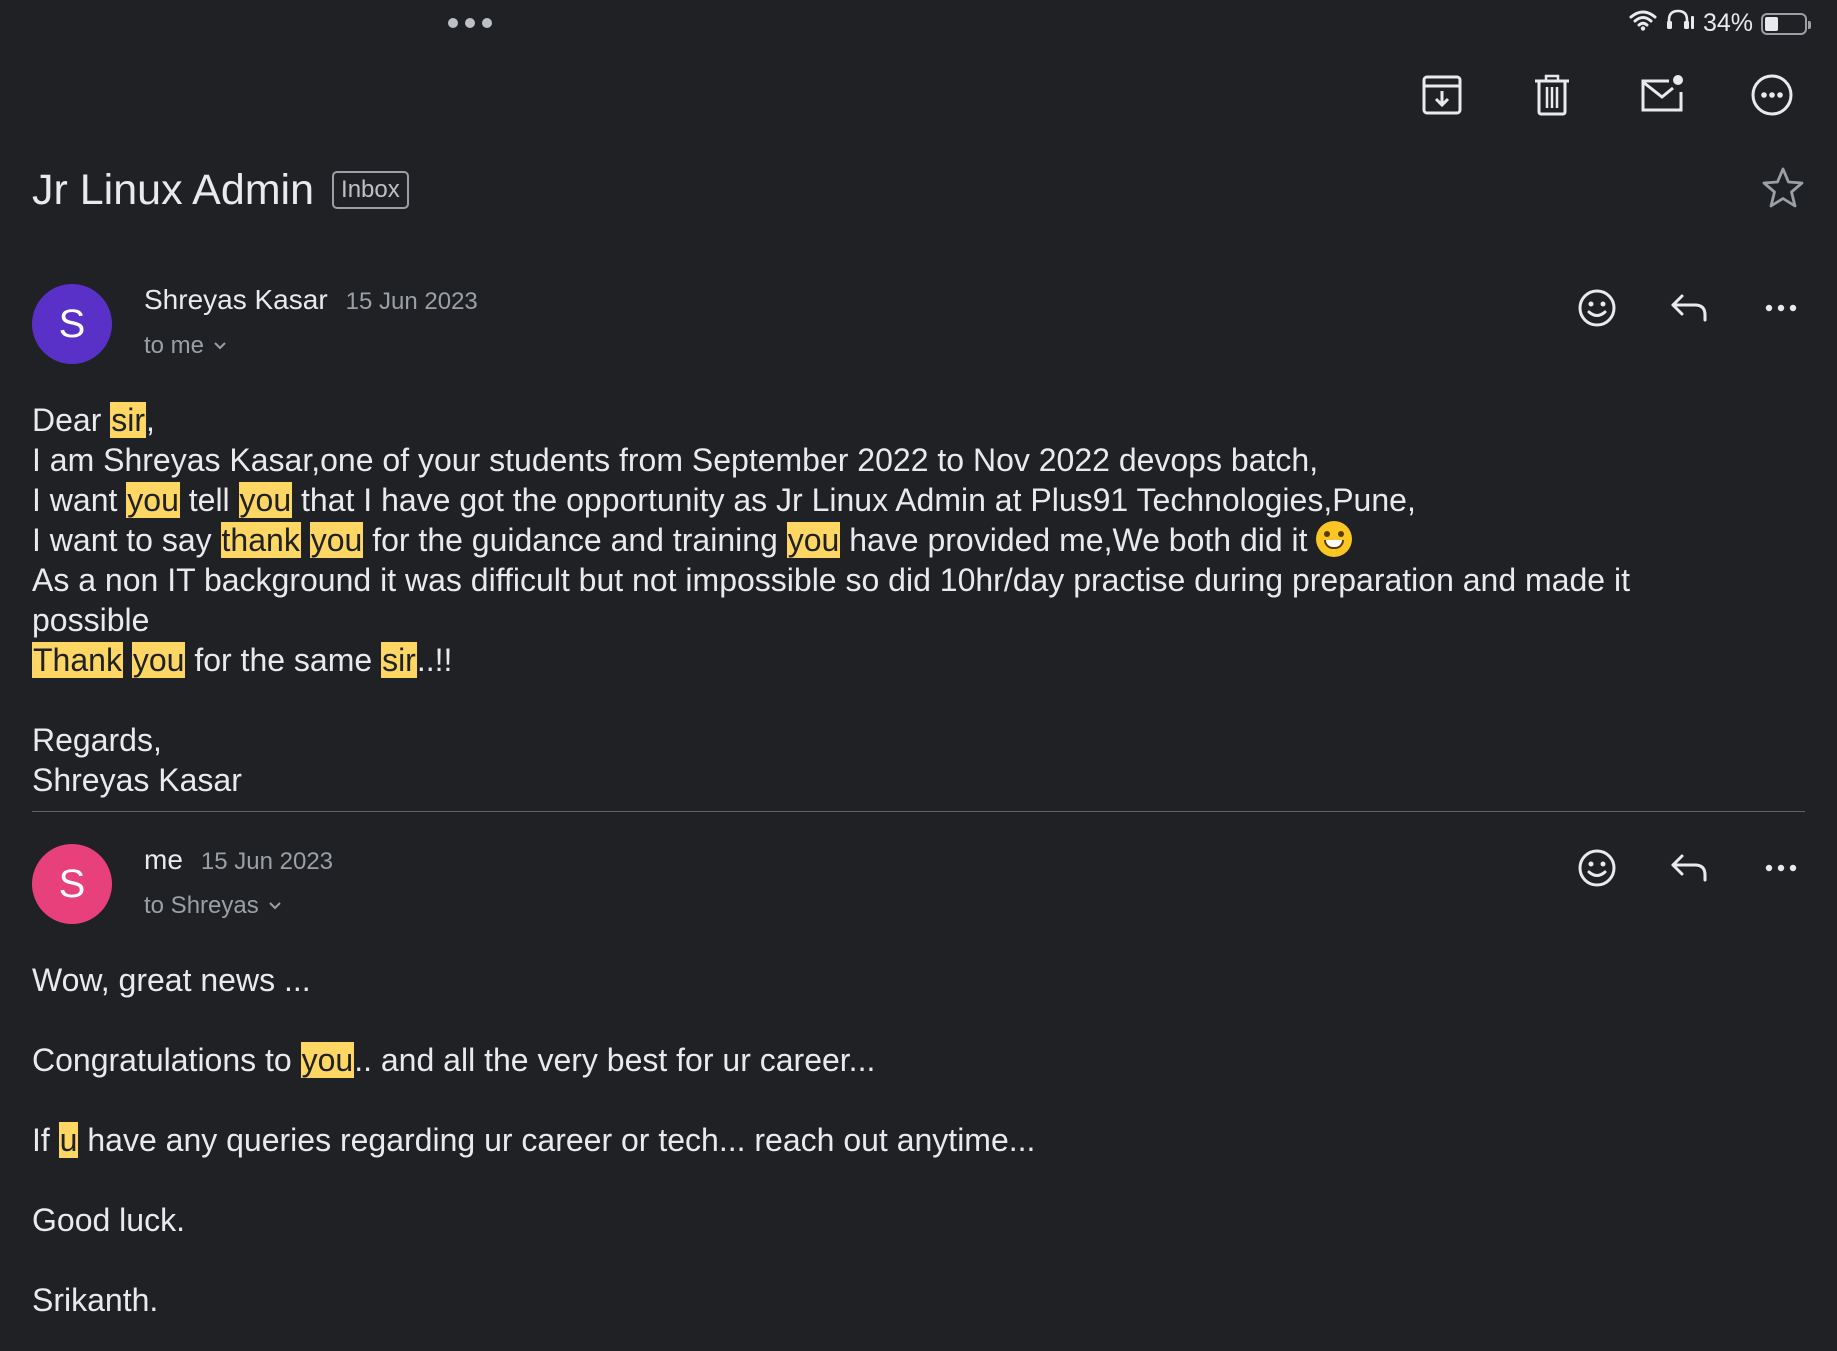  Describe the element at coordinates (918, 24) in the screenshot. I see `status-bar: 34%` at that location.